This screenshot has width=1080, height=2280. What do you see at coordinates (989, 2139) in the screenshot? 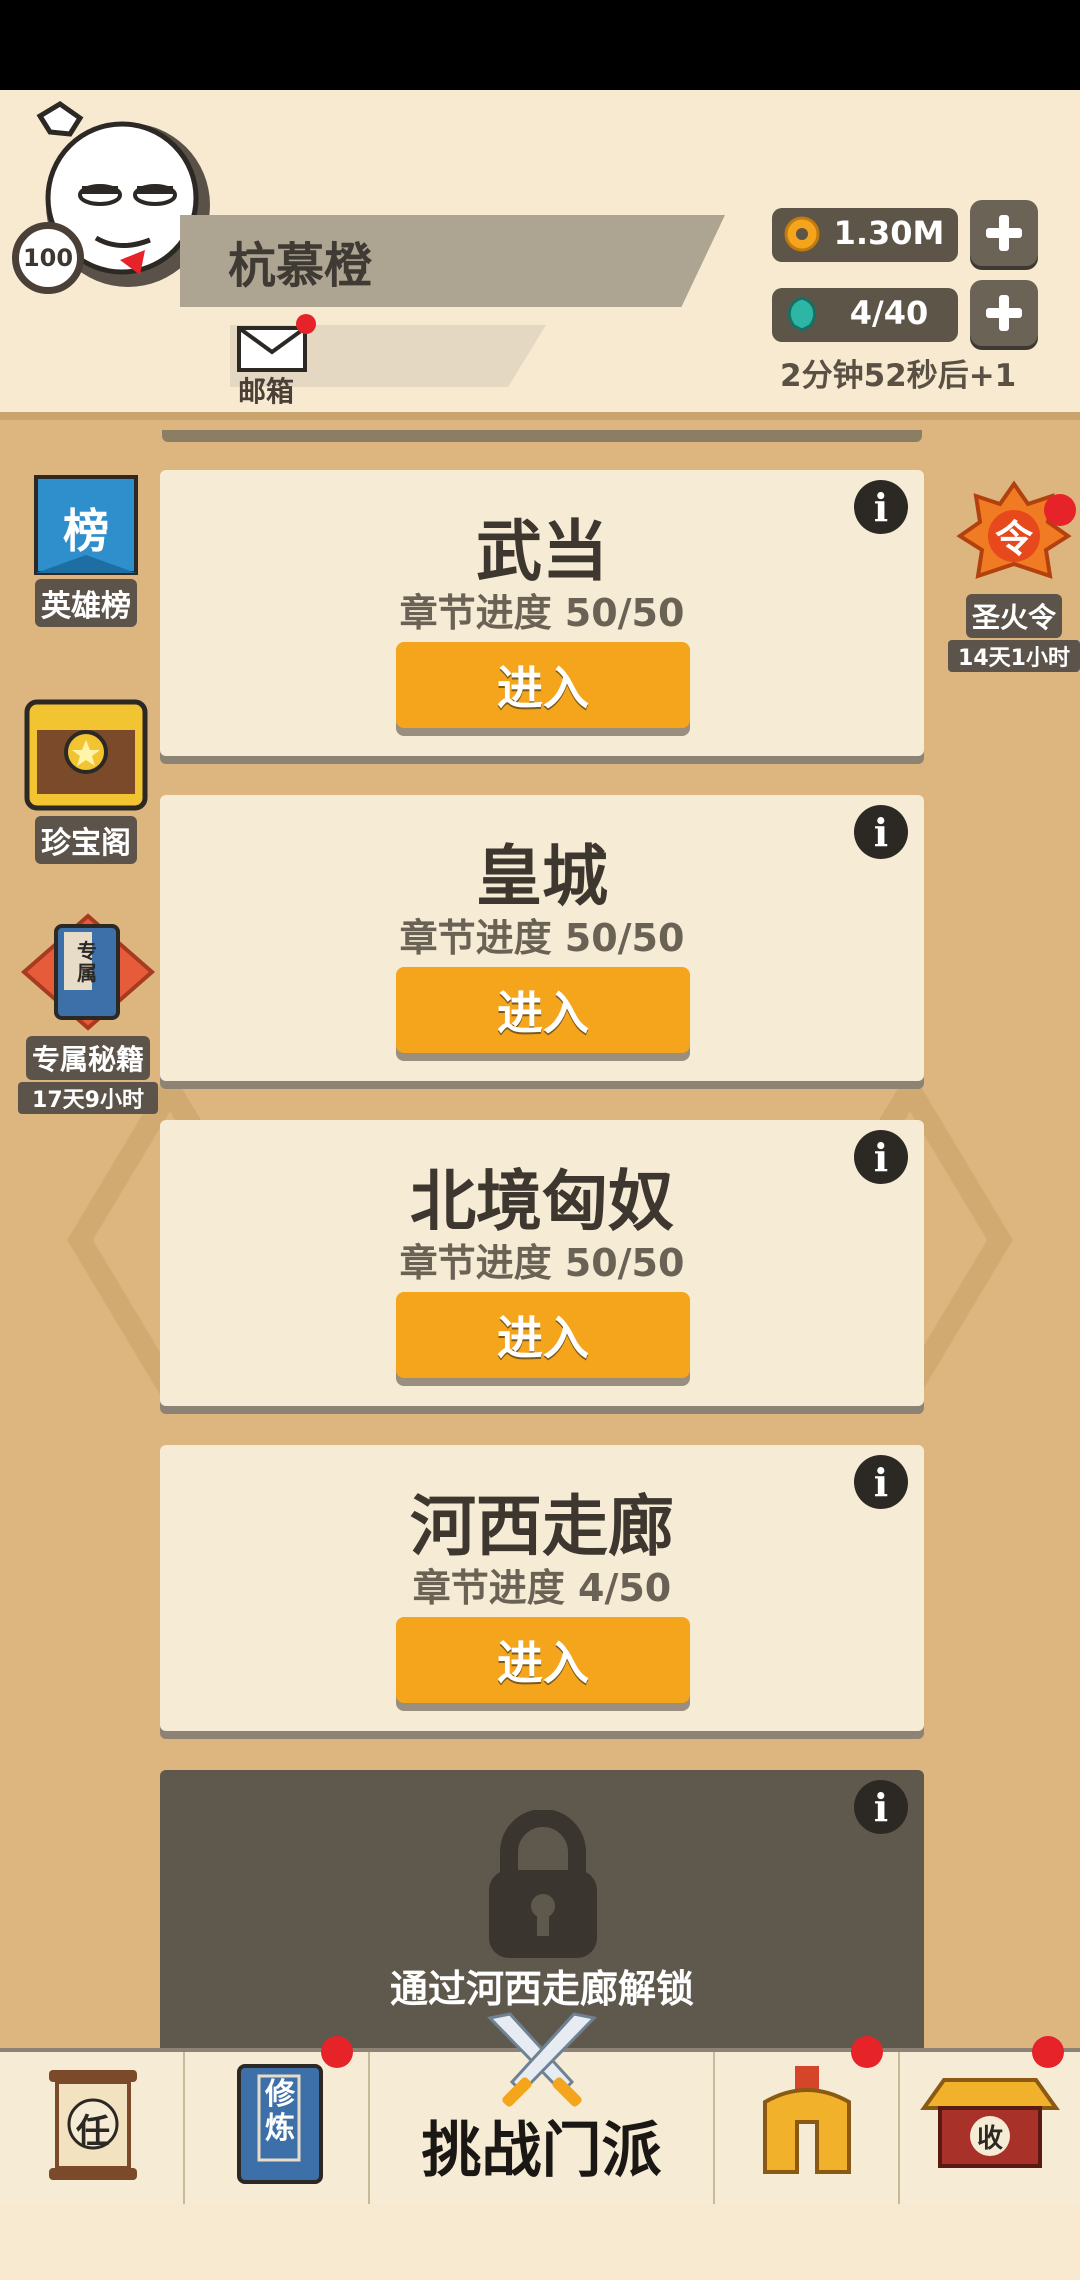
I see `collect-icon-text: 收` at bounding box center [989, 2139].